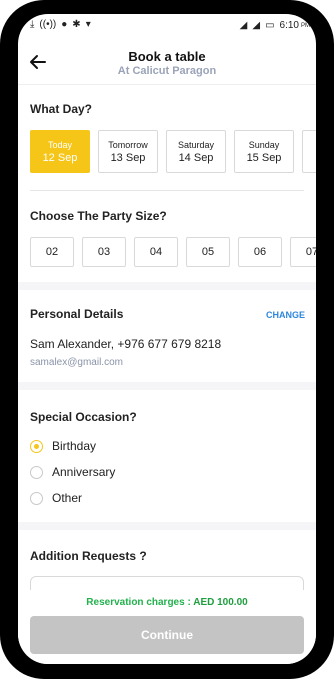 This screenshot has width=334, height=679. I want to click on change-details-link: CHANGE, so click(285, 315).